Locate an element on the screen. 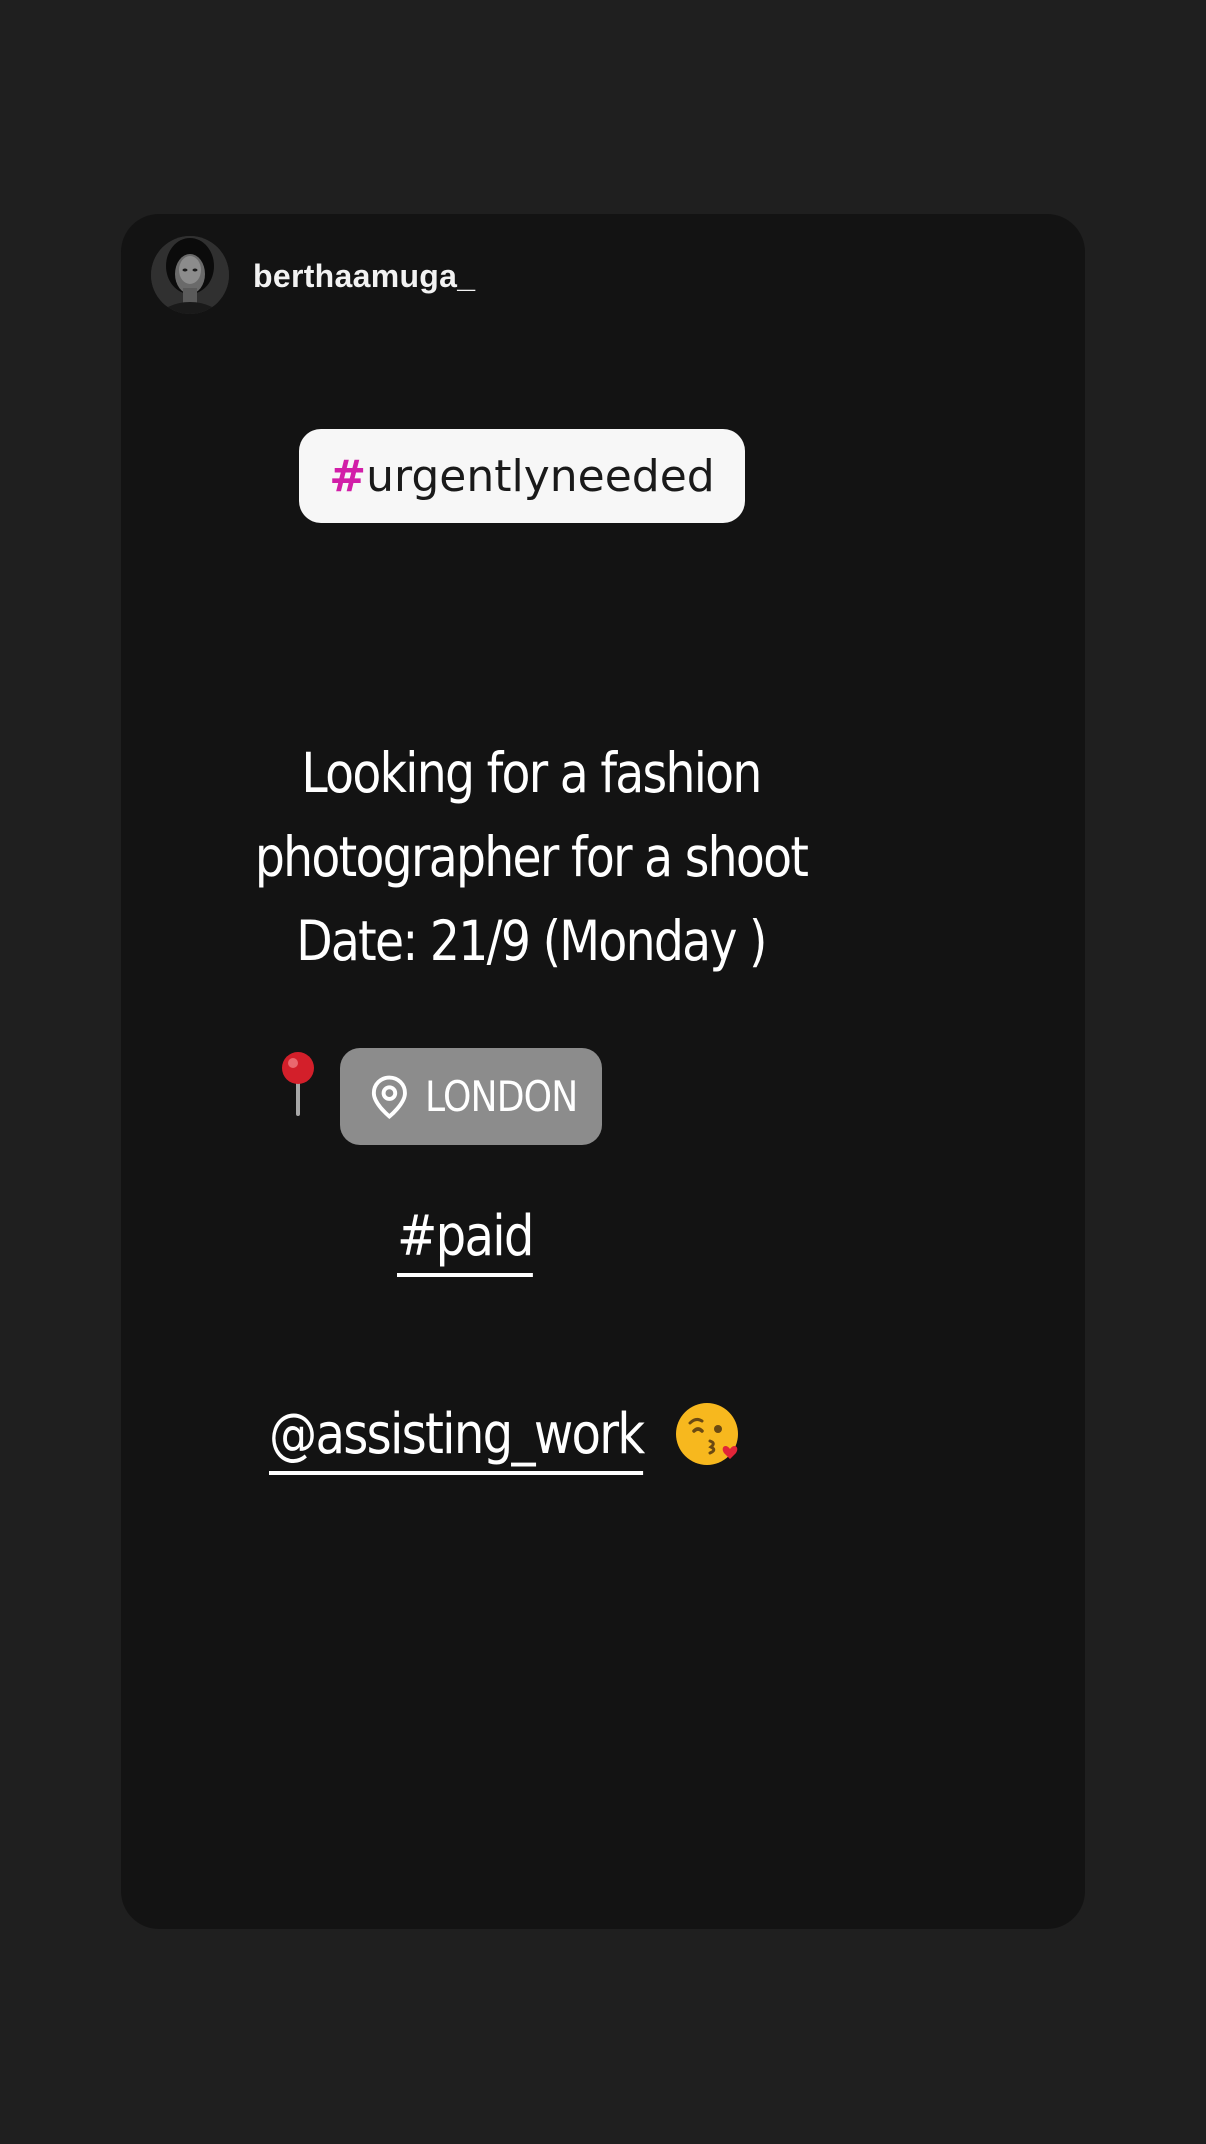  location-label: LONDON is located at coordinates (501, 1096).